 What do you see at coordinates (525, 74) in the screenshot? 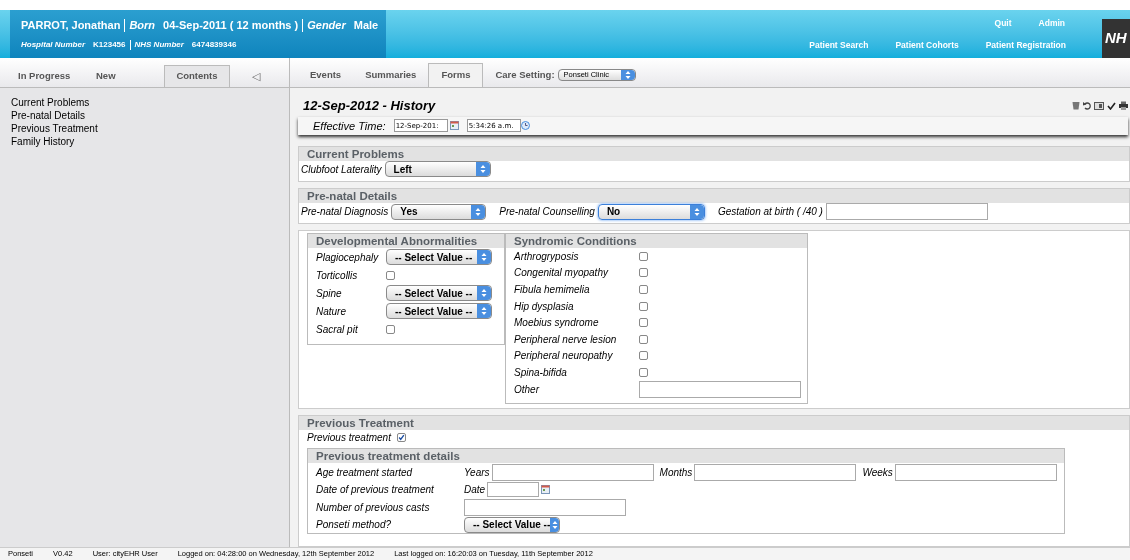
I see `care-setting-label: Care Setting:` at bounding box center [525, 74].